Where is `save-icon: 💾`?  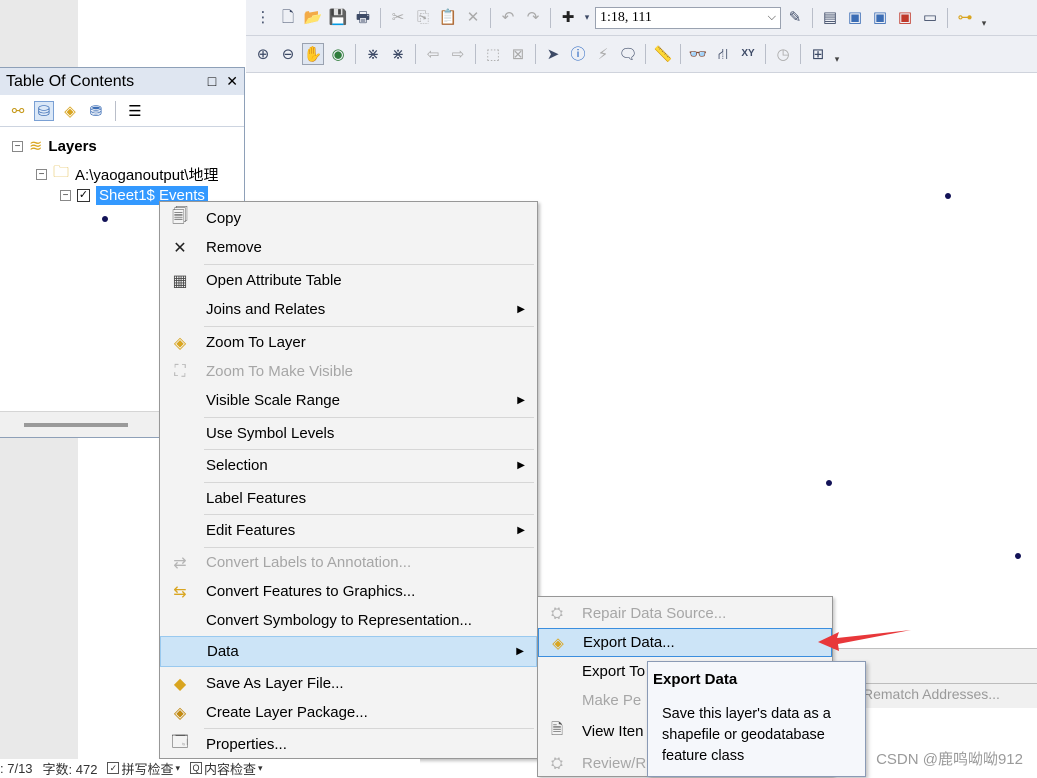
save-icon: 💾 is located at coordinates (338, 18).